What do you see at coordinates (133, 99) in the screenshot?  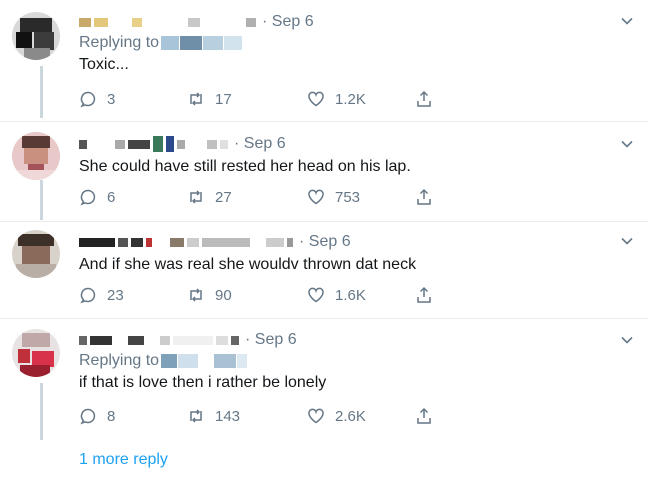 I see `reply-button: 3` at bounding box center [133, 99].